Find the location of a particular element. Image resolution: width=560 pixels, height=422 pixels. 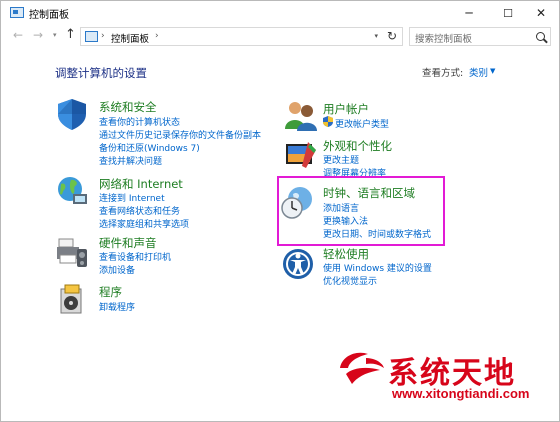

control-panel-icon is located at coordinates (17, 12).